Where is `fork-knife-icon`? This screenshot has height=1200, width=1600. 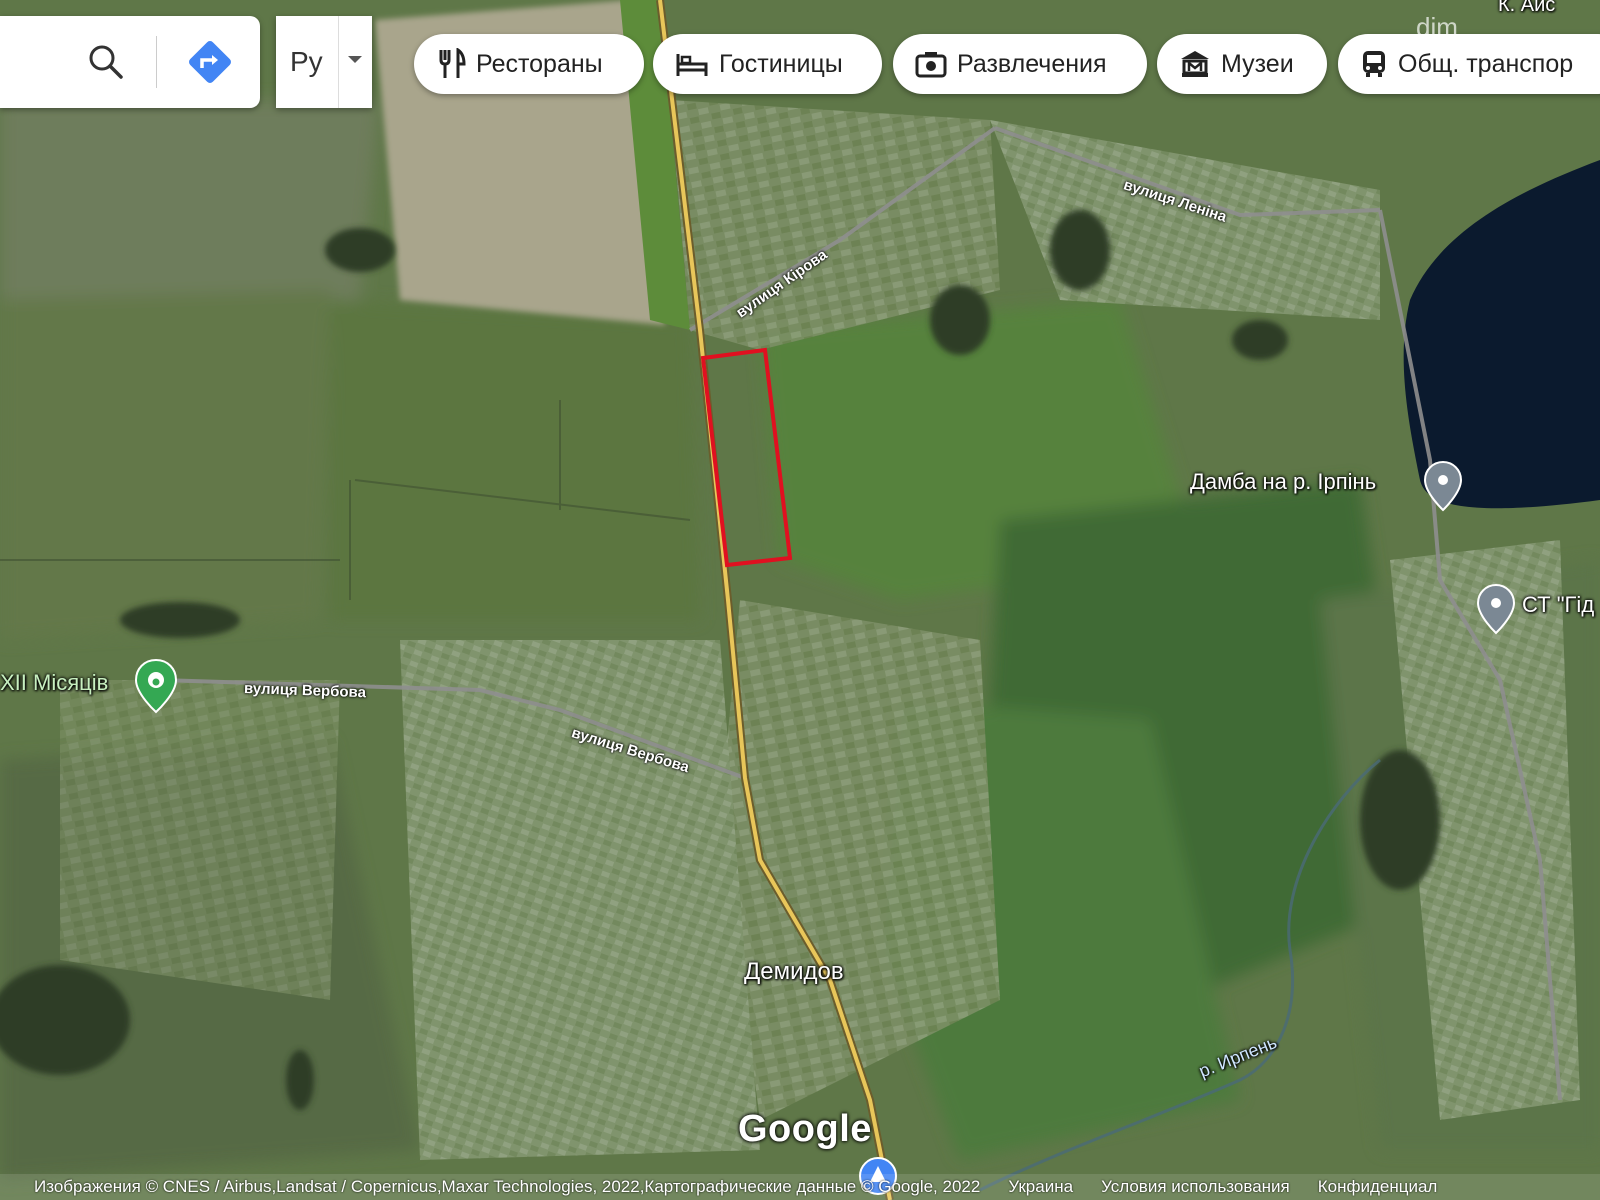 fork-knife-icon is located at coordinates (452, 63).